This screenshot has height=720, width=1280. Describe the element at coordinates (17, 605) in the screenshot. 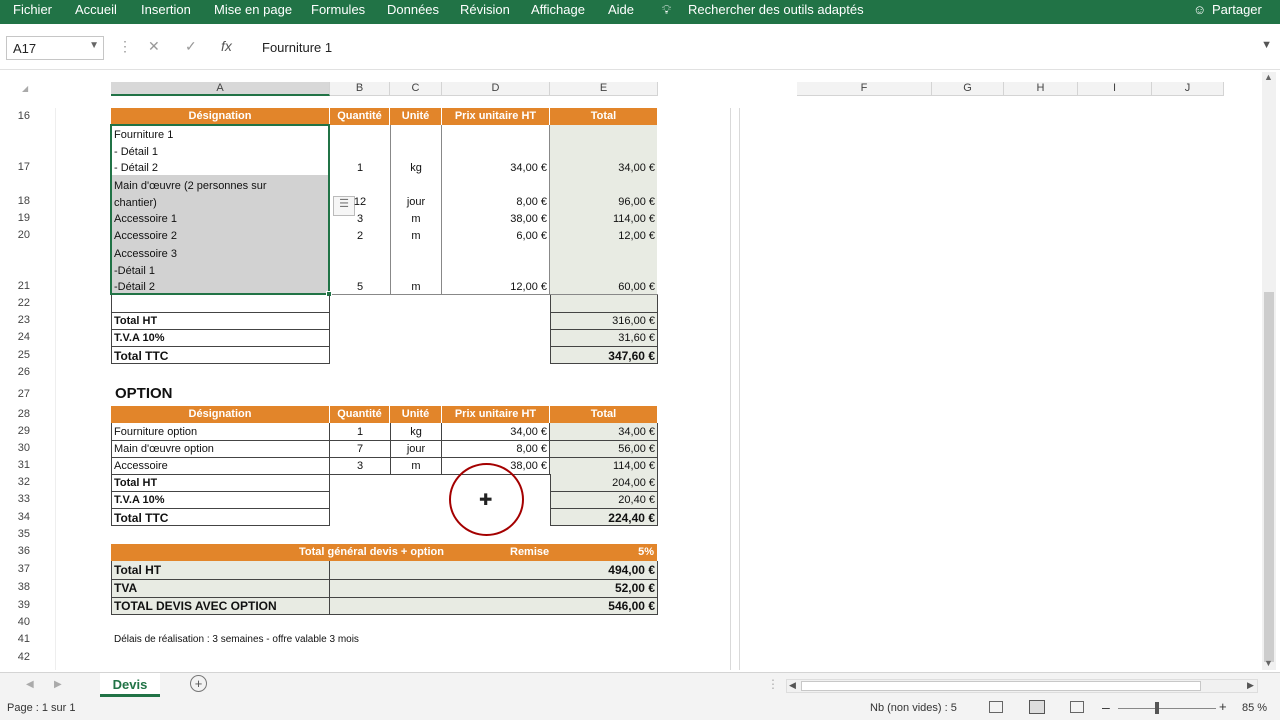

I see `row-header: 39` at that location.